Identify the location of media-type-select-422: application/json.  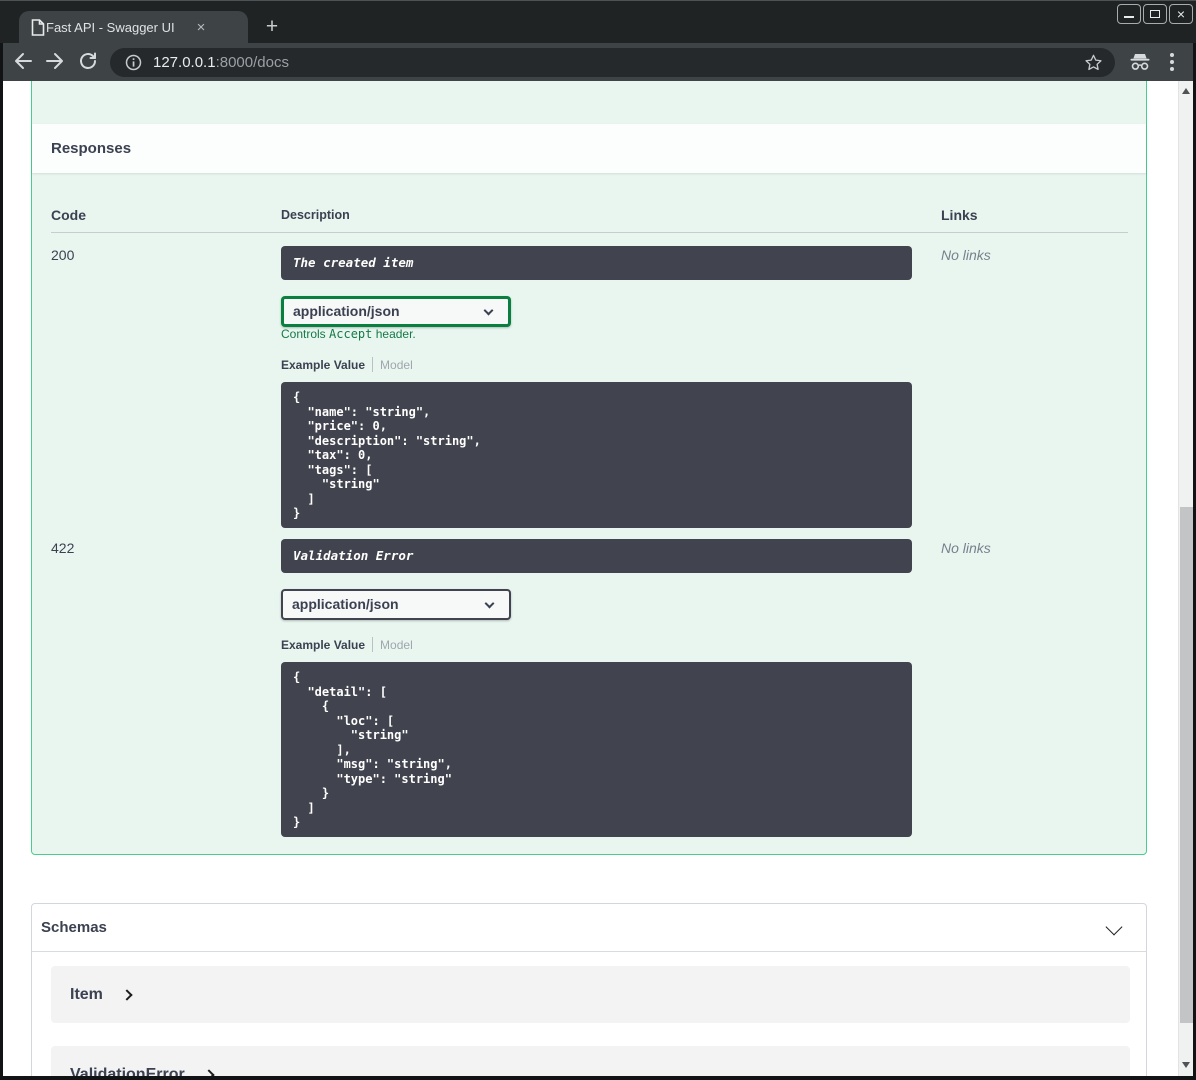
(396, 604).